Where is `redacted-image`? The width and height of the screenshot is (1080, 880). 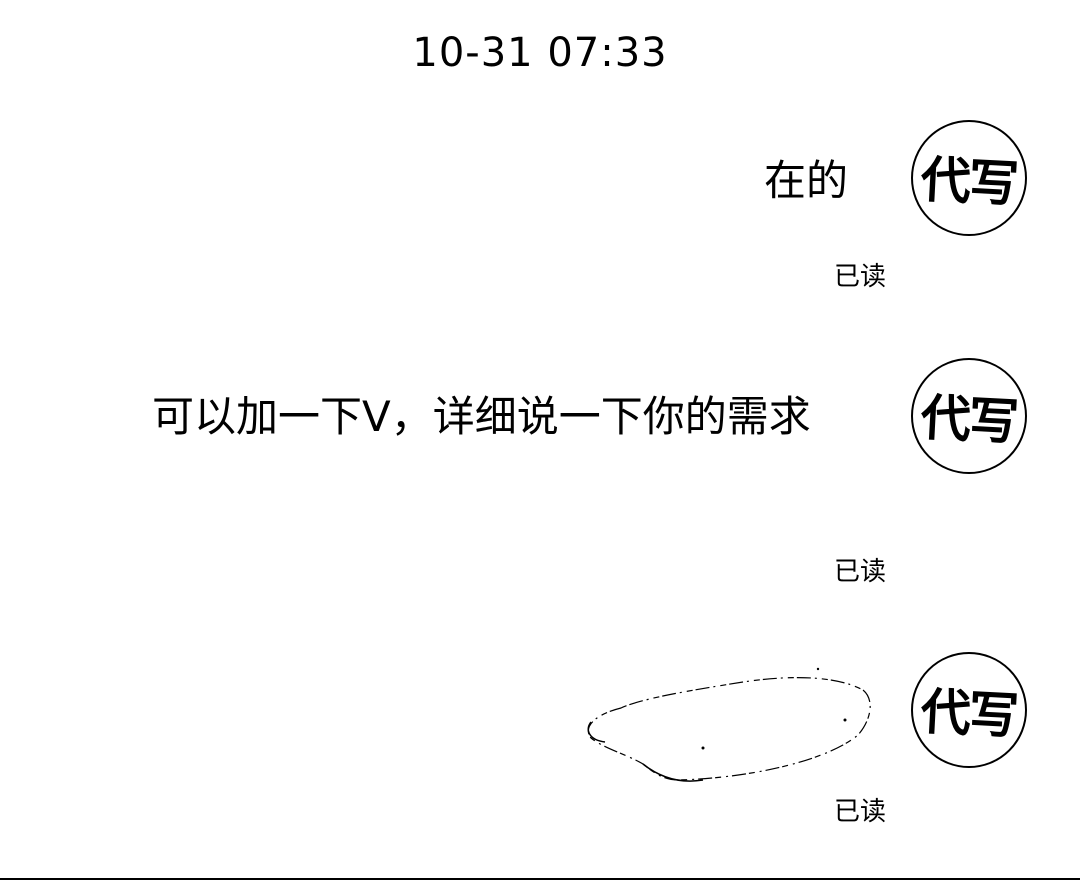 redacted-image is located at coordinates (733, 725).